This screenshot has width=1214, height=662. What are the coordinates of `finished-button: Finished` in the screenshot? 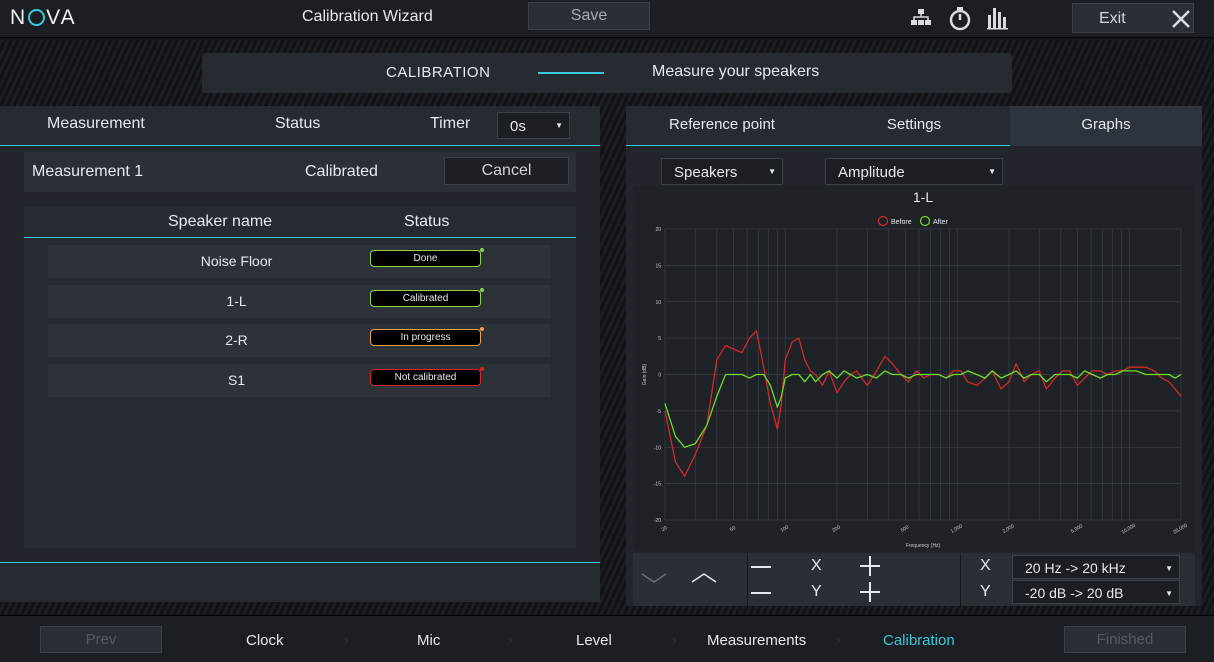 It's located at (1125, 639).